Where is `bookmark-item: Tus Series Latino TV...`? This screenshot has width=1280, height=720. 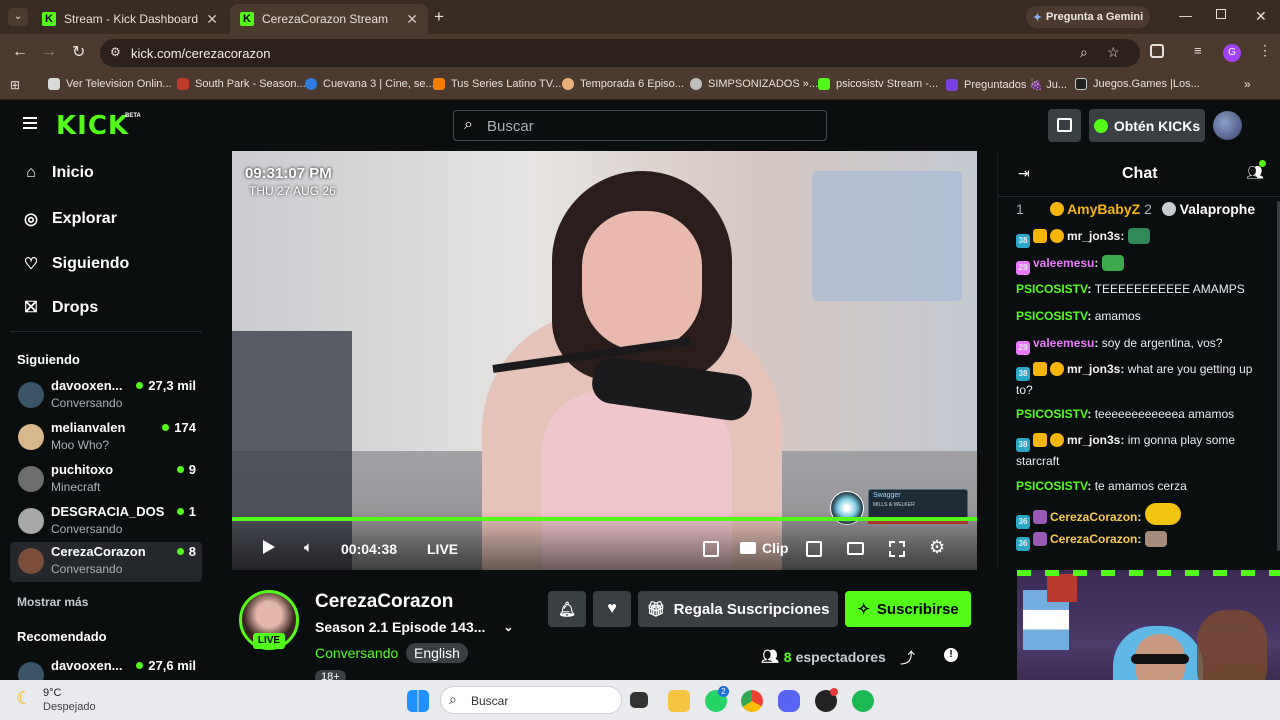 bookmark-item: Tus Series Latino TV... is located at coordinates (497, 84).